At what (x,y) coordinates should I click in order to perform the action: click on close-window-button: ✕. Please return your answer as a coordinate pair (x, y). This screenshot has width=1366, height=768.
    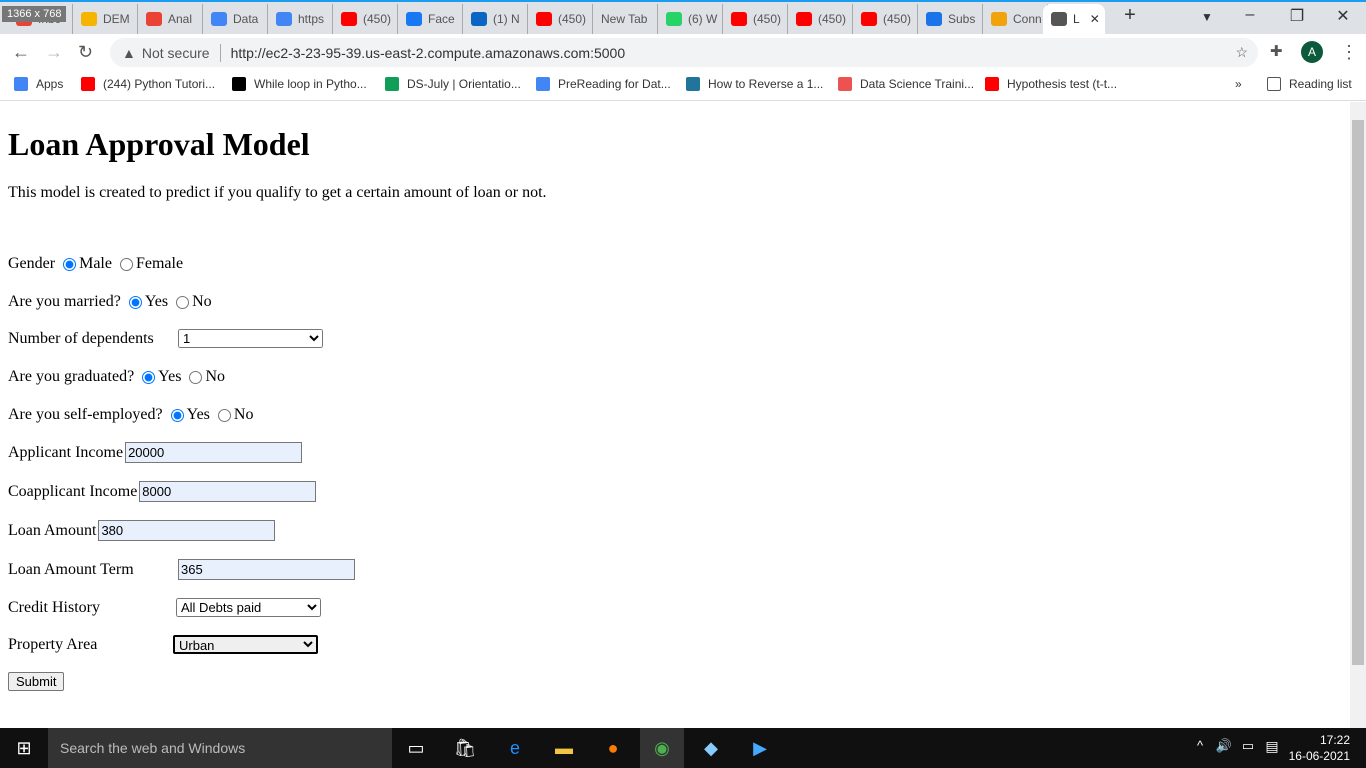
    Looking at the image, I should click on (1343, 16).